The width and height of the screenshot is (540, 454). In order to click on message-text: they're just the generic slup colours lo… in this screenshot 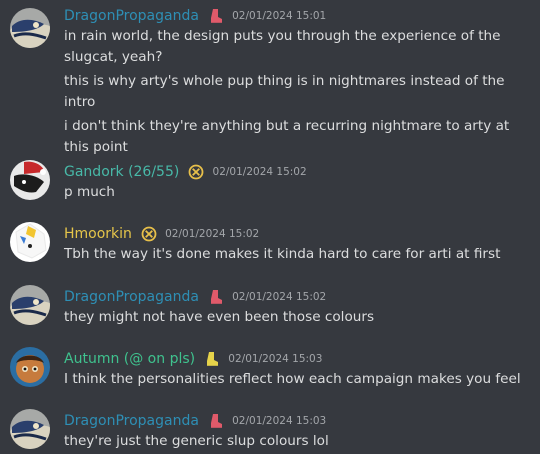, I will do `click(196, 441)`.